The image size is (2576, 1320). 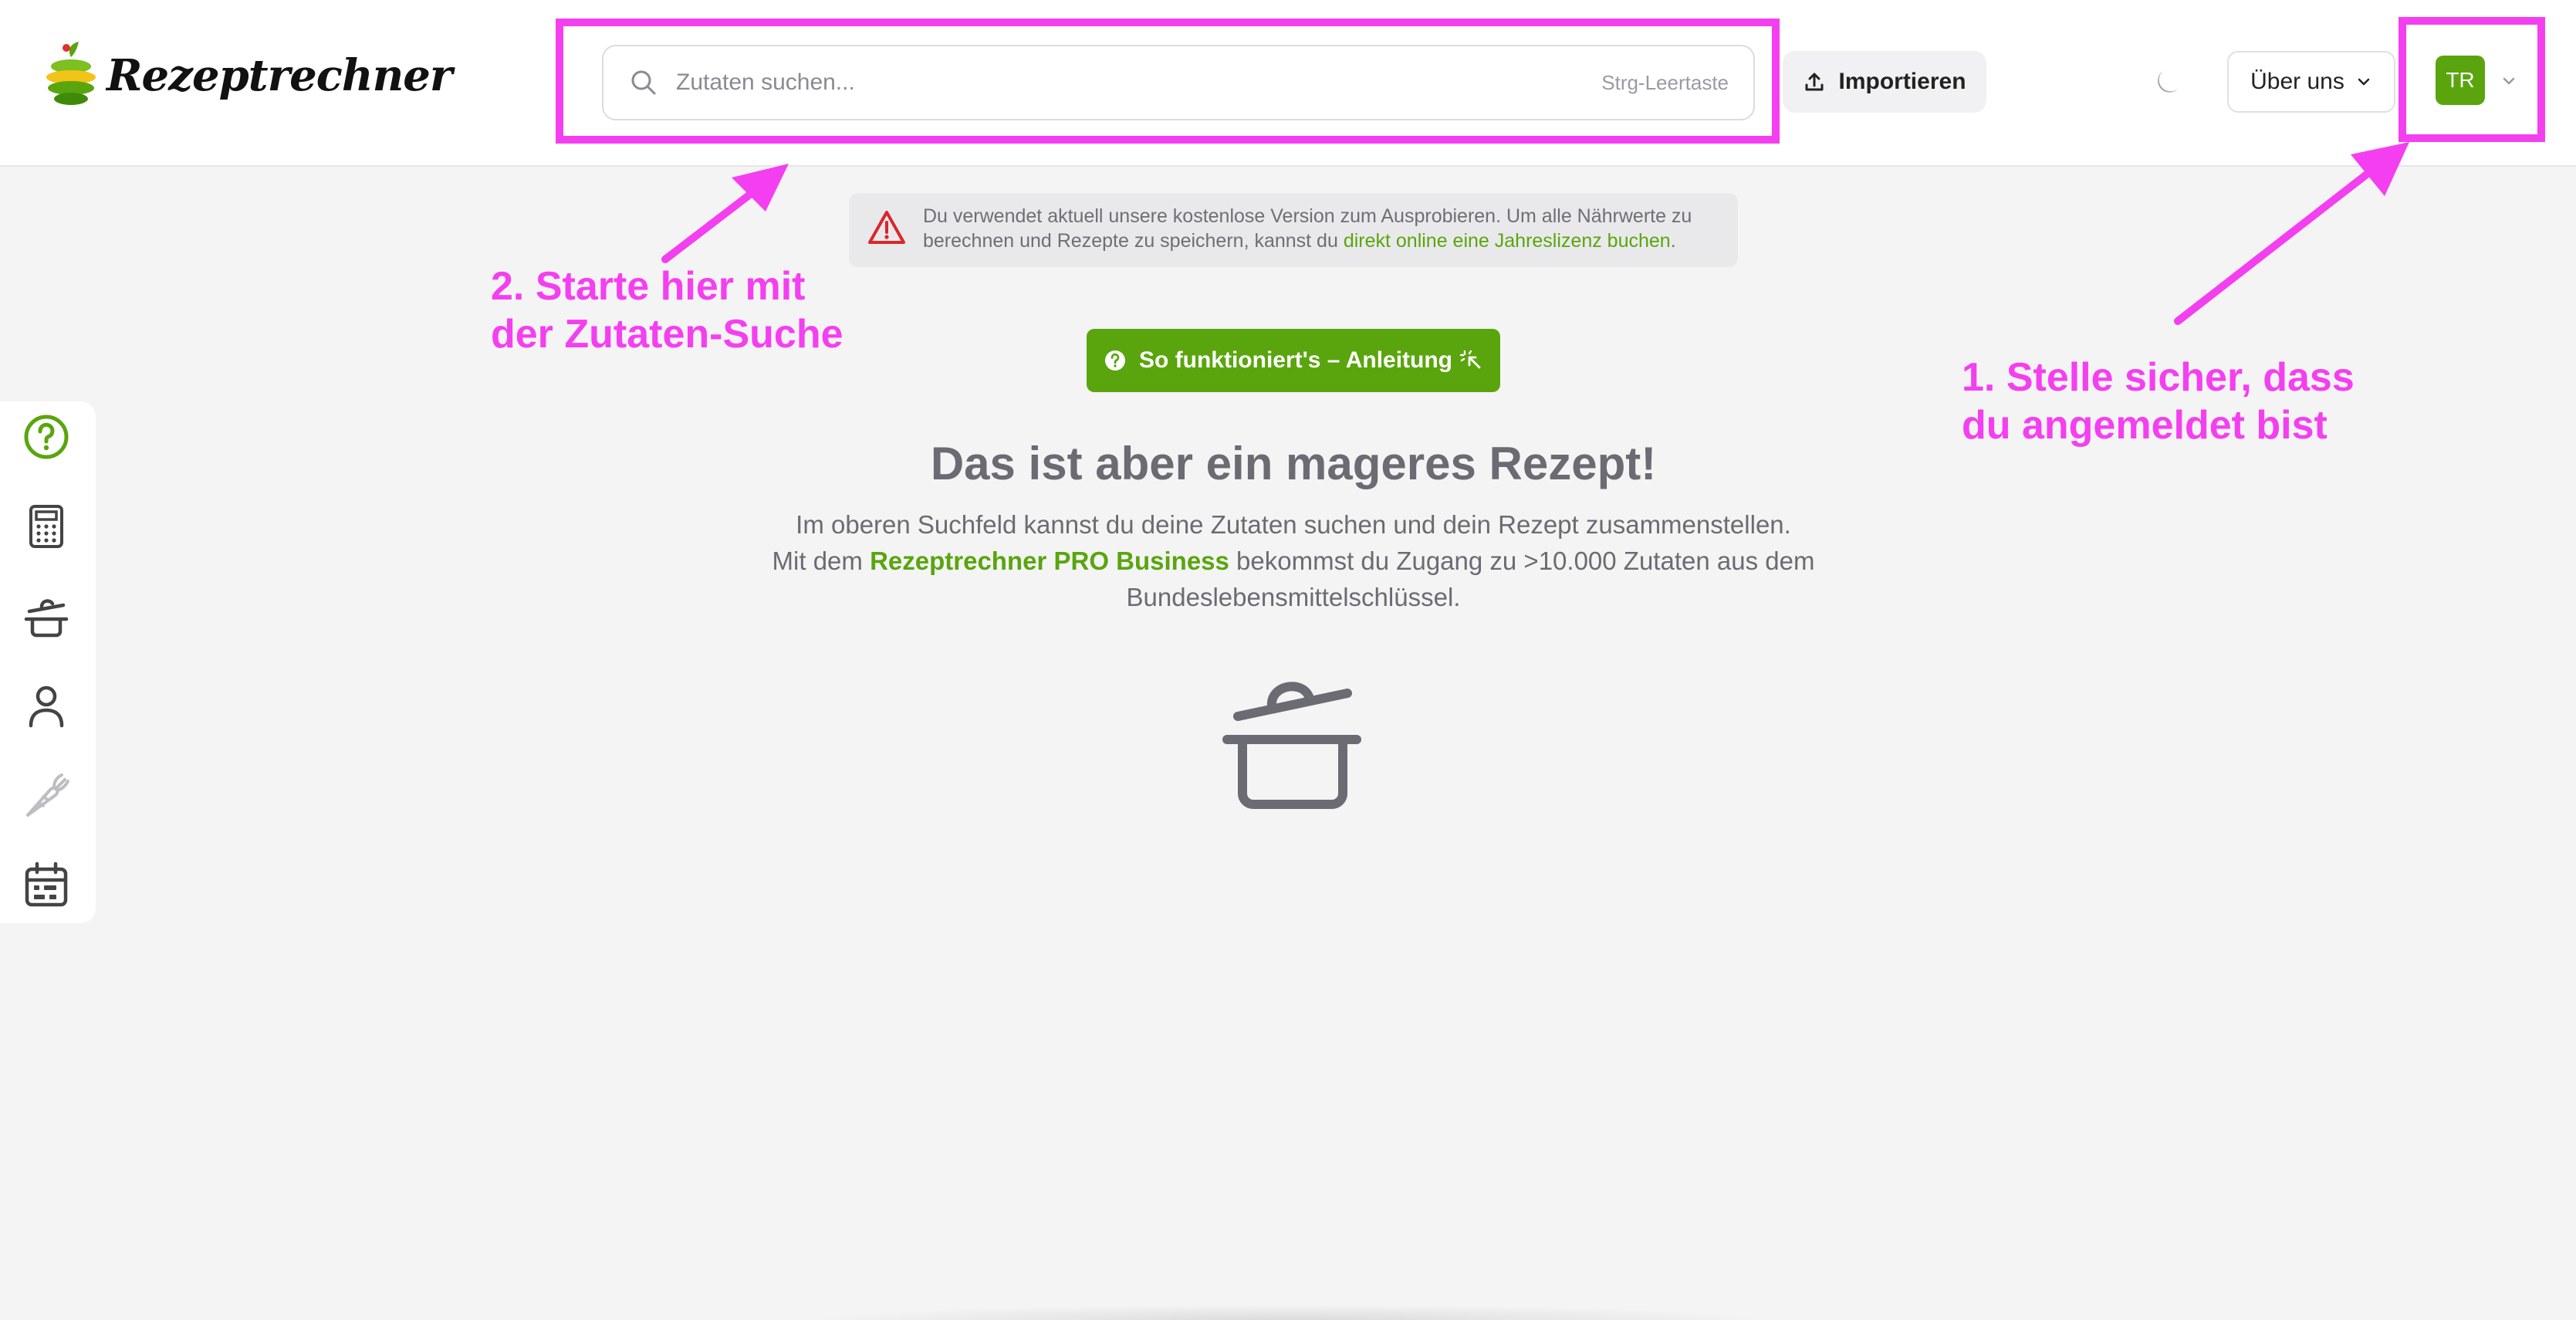 I want to click on about-us-label: Über uns, so click(x=2297, y=81).